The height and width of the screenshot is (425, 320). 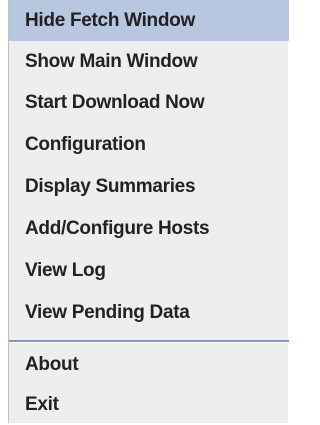 What do you see at coordinates (149, 341) in the screenshot?
I see `menu-separator` at bounding box center [149, 341].